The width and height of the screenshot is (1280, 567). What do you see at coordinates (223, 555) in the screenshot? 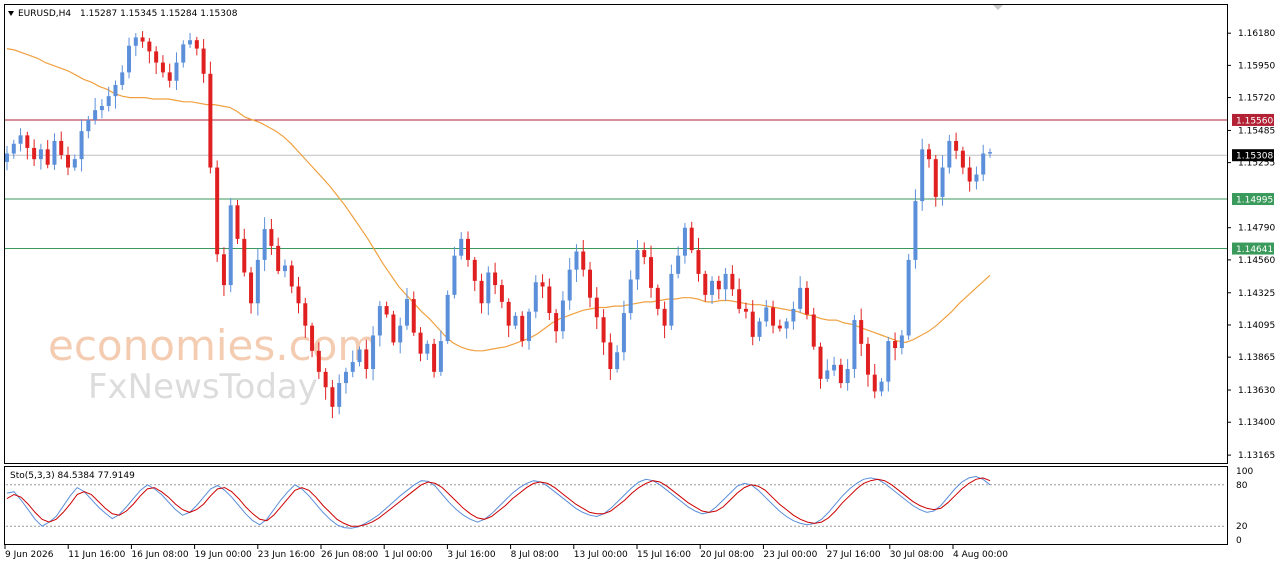
I see `x-tick-label: 19 Jun 00:00` at bounding box center [223, 555].